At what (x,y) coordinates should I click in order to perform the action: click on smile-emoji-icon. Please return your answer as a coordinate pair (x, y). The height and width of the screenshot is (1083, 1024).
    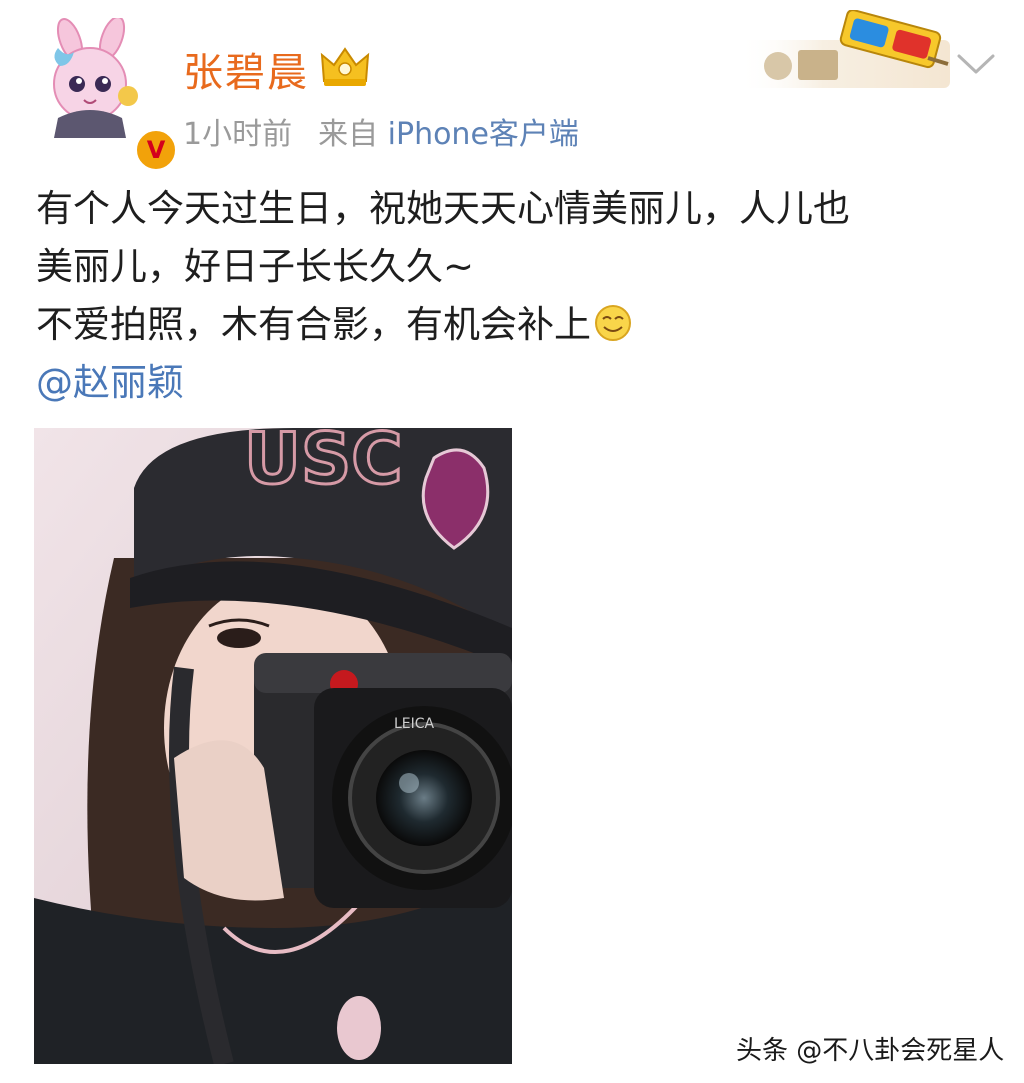
    Looking at the image, I should click on (613, 323).